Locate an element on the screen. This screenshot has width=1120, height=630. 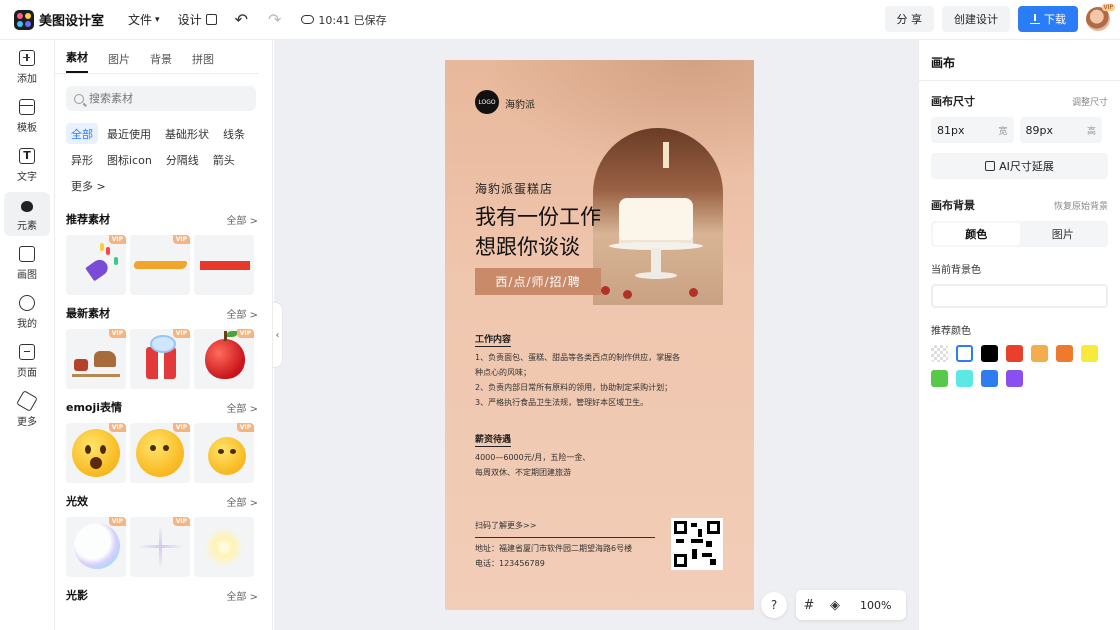
section-heading: 薪资待遇 is located at coordinates (493, 439).